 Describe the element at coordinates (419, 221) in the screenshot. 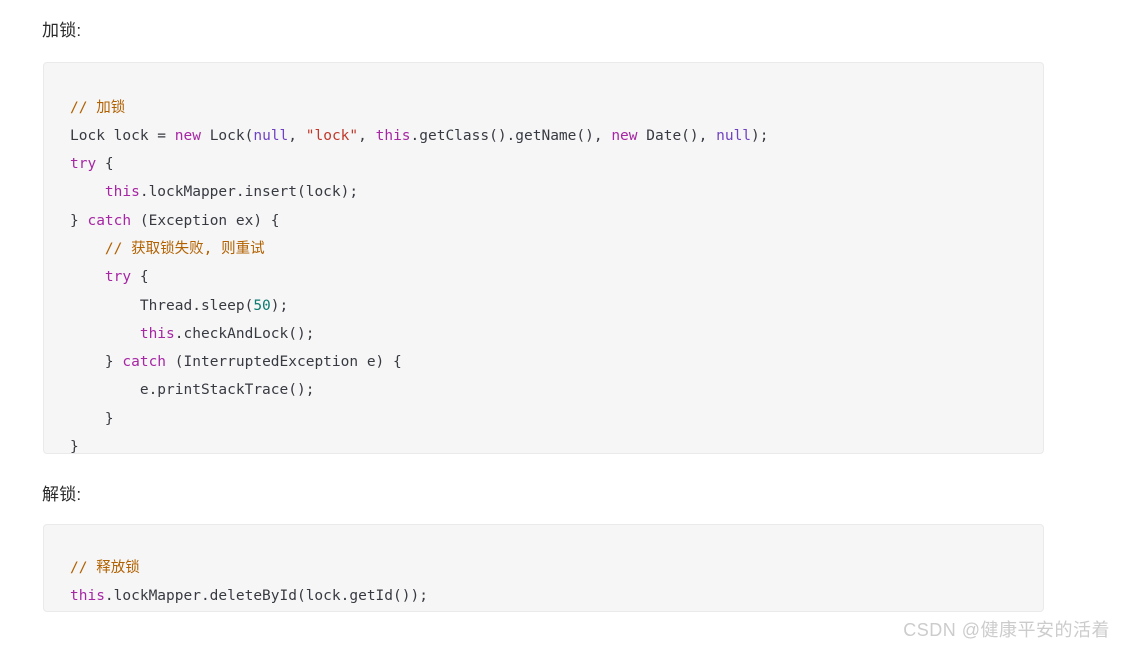

I see `code-line: } catch (Exception ex) {` at that location.